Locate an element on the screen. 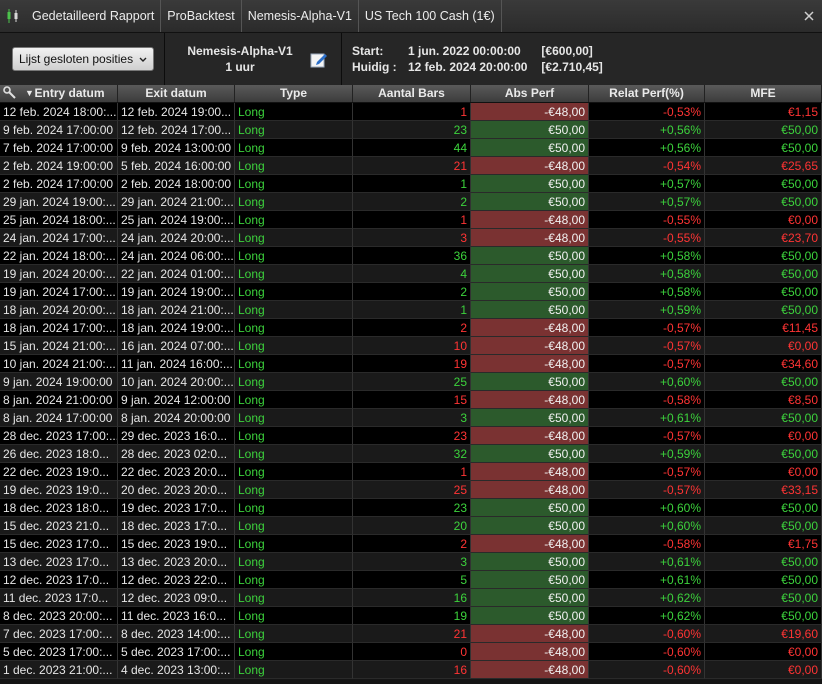  bars-cell: 3 is located at coordinates (412, 562).